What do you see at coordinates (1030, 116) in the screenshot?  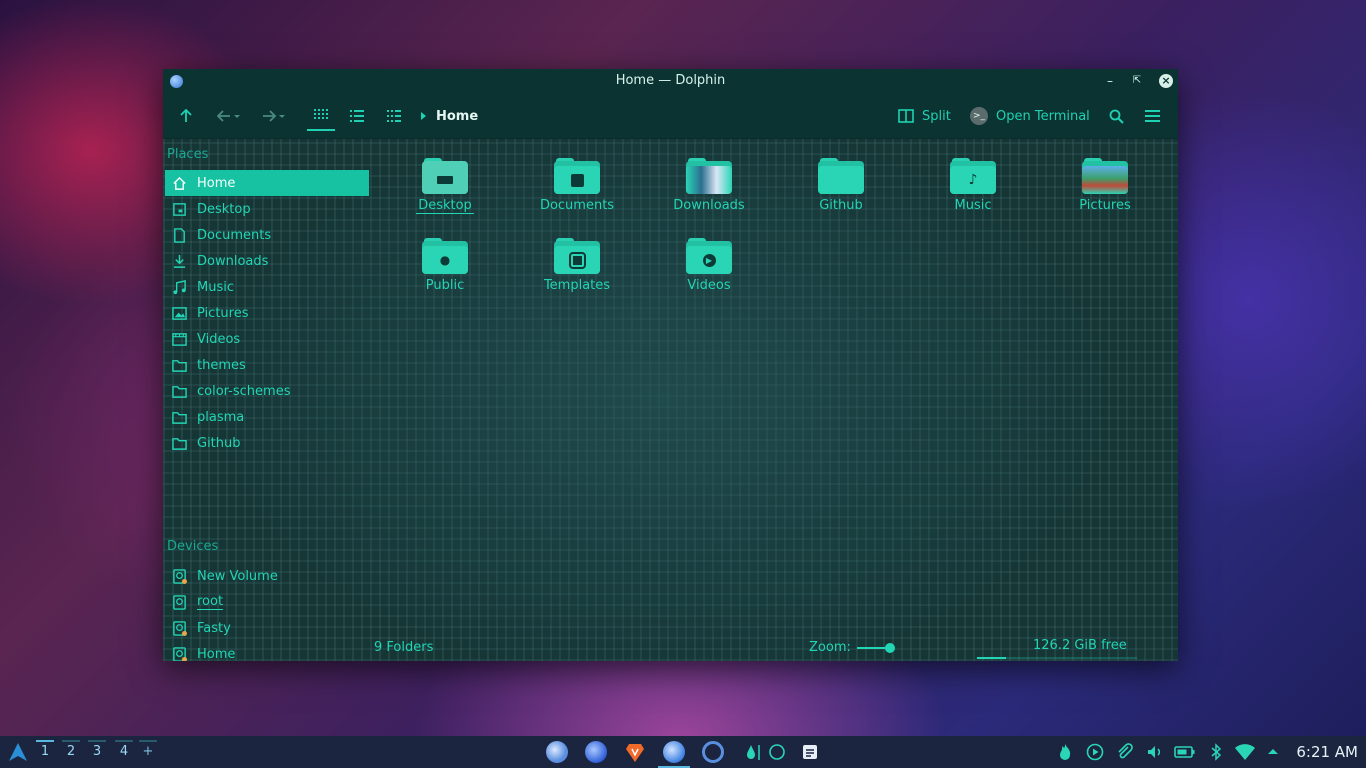 I see `open-terminal-button: >_ Open Terminal` at bounding box center [1030, 116].